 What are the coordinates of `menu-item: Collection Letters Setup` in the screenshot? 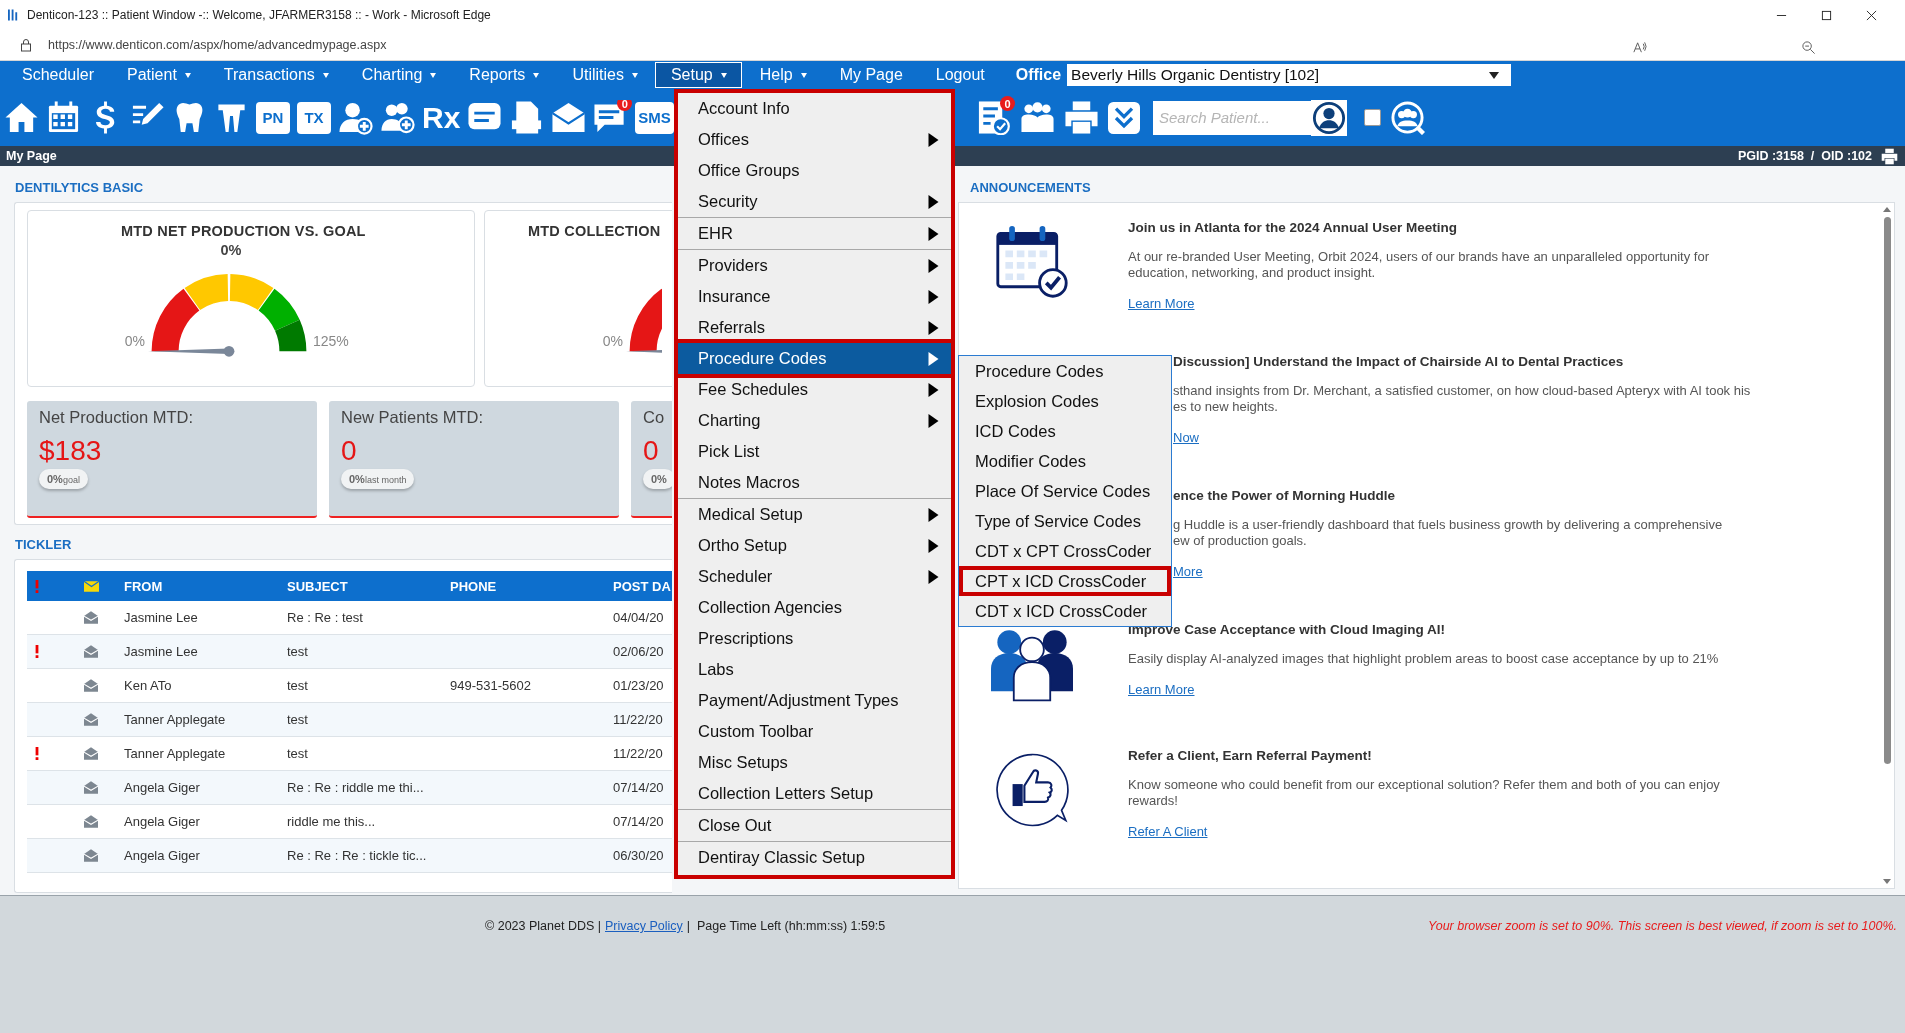 It's located at (814, 793).